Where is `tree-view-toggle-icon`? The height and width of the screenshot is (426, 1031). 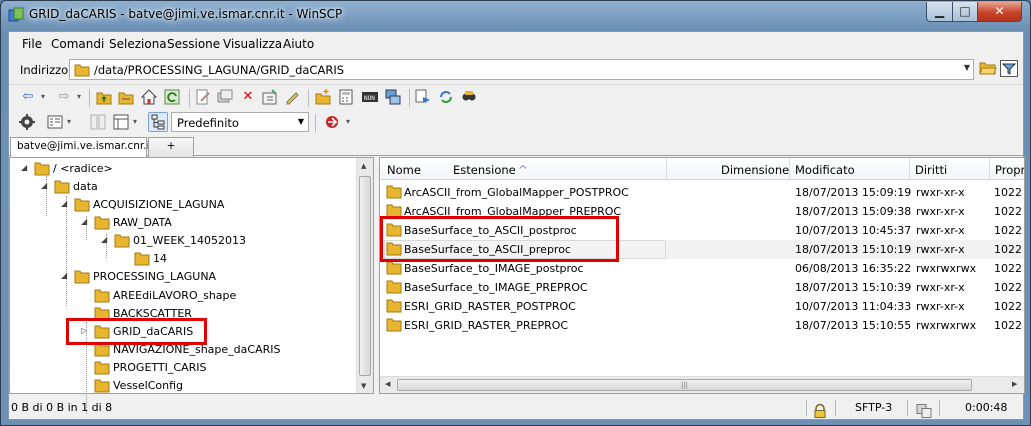 tree-view-toggle-icon is located at coordinates (158, 122).